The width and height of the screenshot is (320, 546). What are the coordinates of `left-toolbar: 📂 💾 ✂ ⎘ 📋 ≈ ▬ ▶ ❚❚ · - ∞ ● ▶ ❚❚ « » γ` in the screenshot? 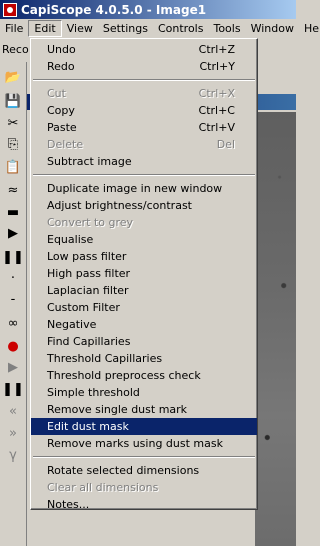 It's located at (13, 304).